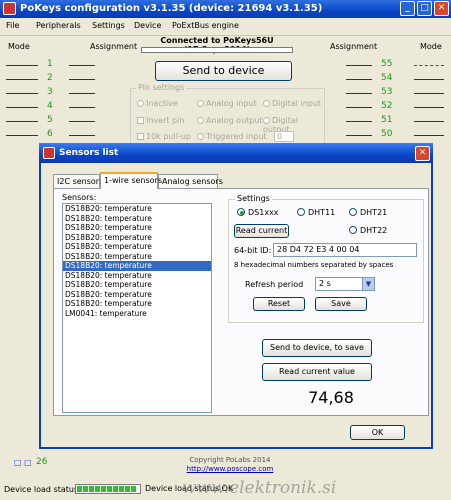  What do you see at coordinates (331, 397) in the screenshot?
I see `sensor-value: 74,68` at bounding box center [331, 397].